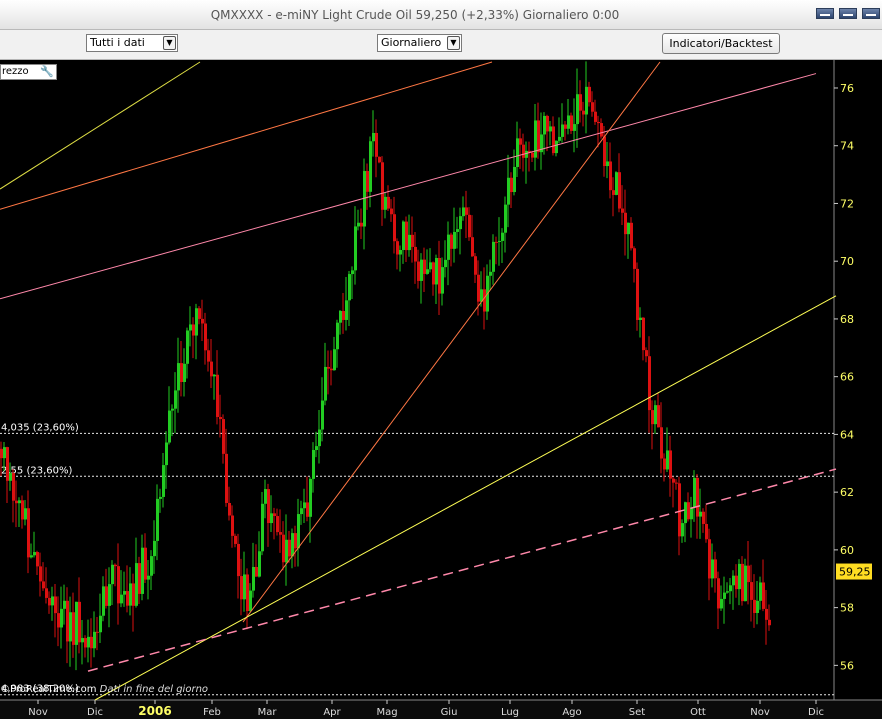  What do you see at coordinates (847, 203) in the screenshot?
I see `y-tick-label: 72` at bounding box center [847, 203].